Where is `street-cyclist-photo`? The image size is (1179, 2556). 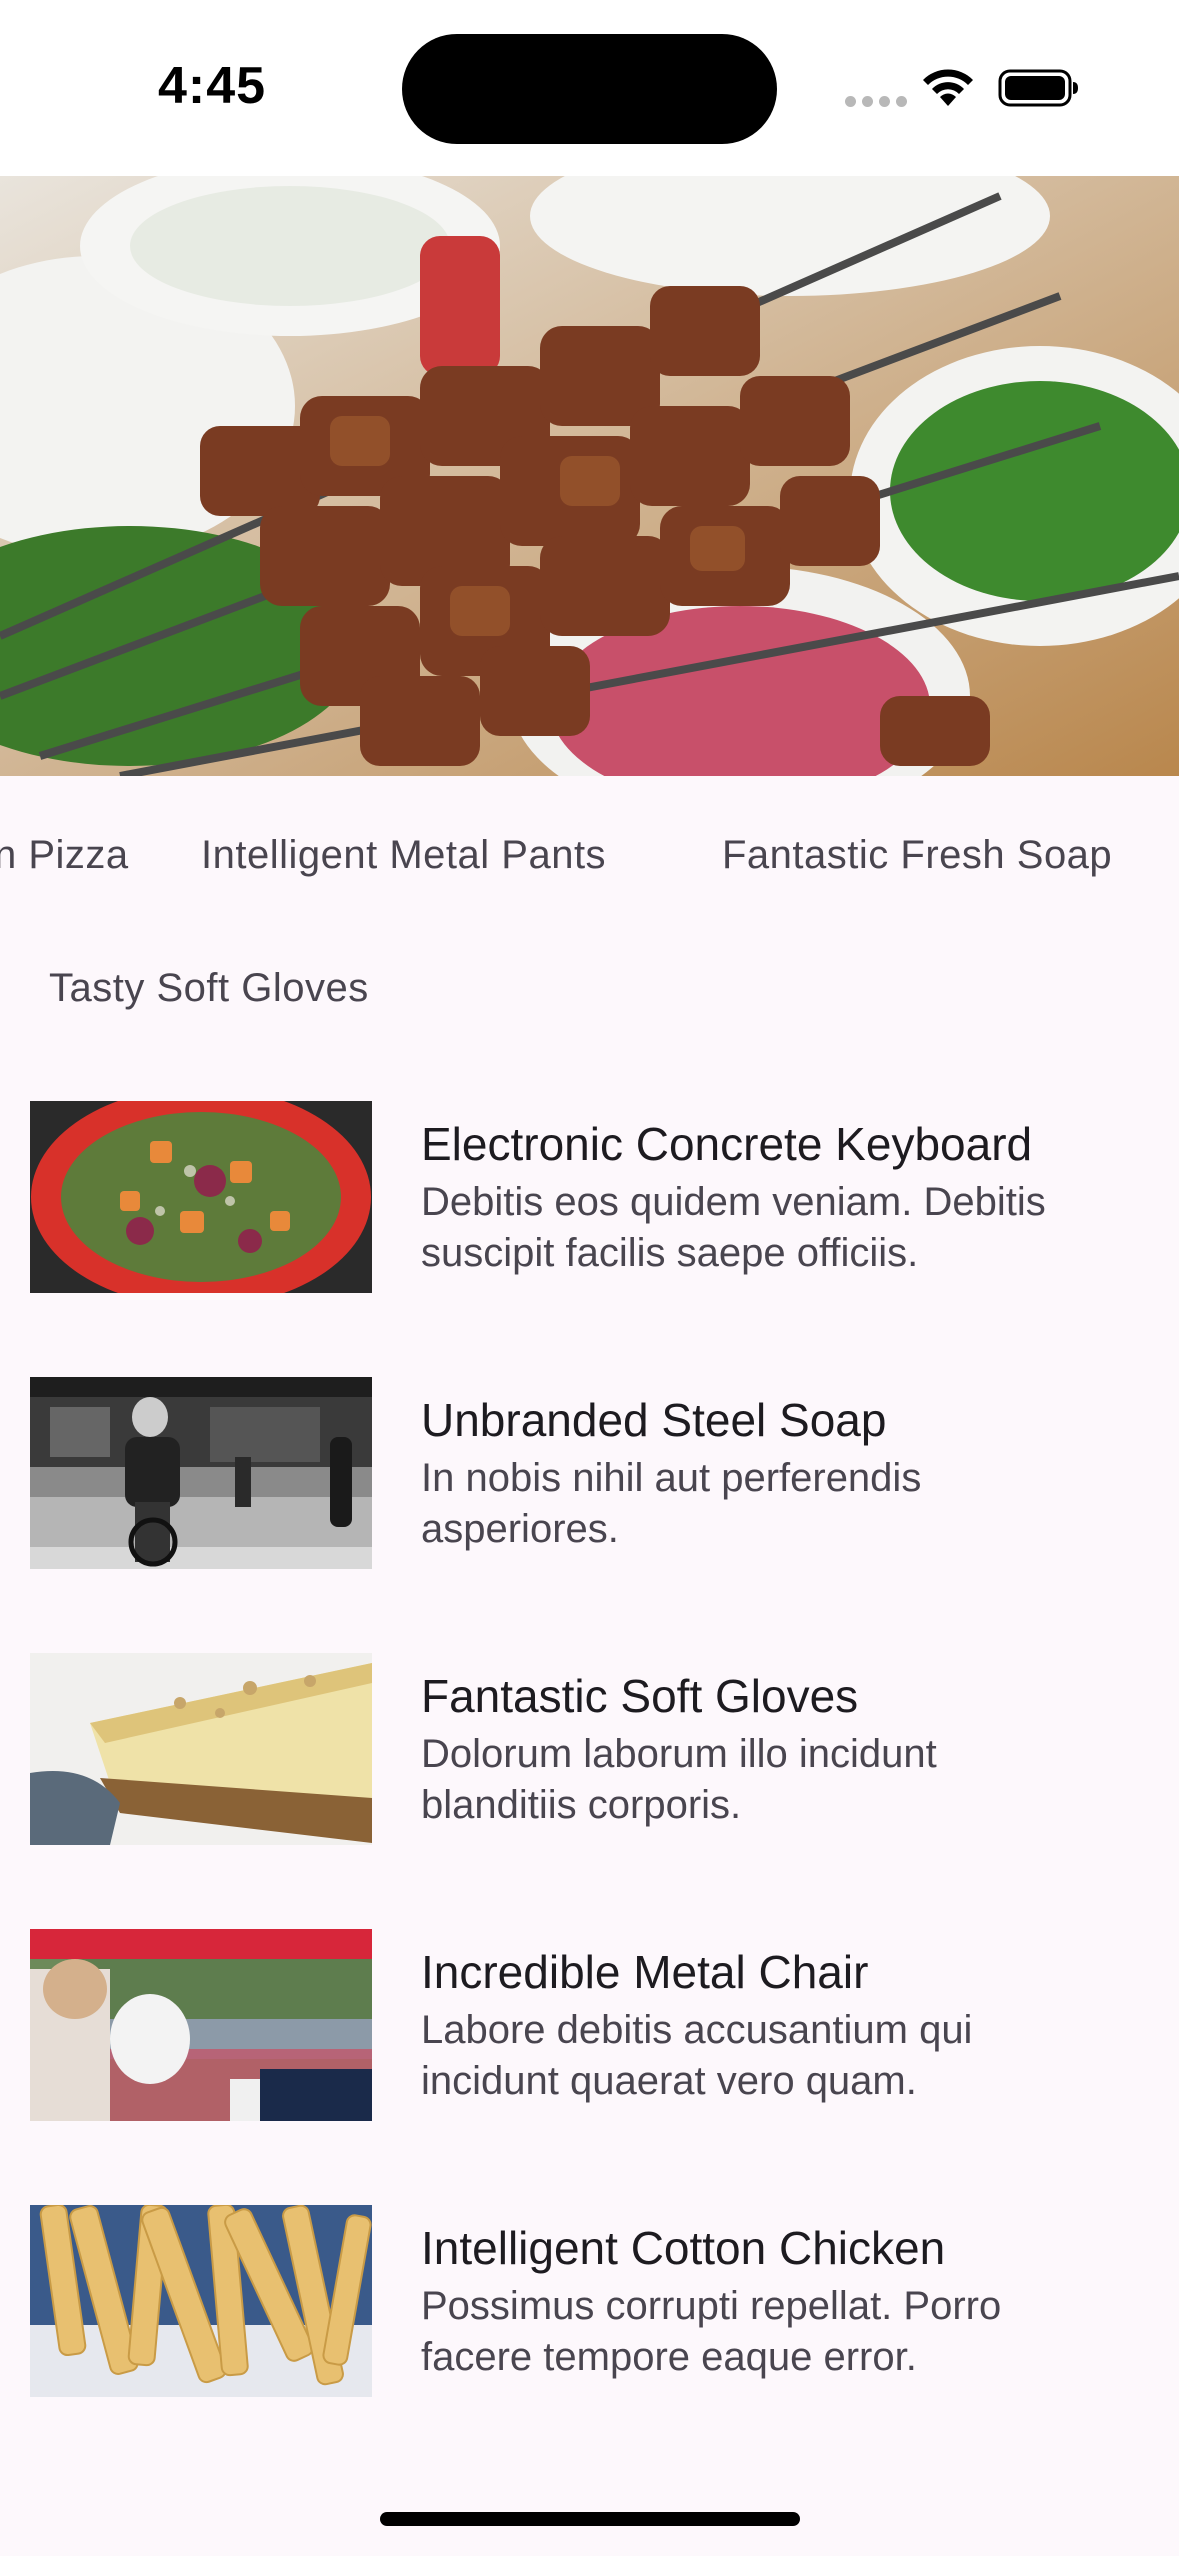 street-cyclist-photo is located at coordinates (201, 1473).